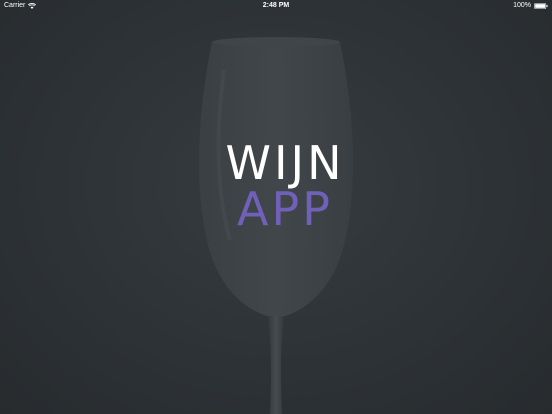 The image size is (552, 414). I want to click on battery-indicator: 100%, so click(530, 6).